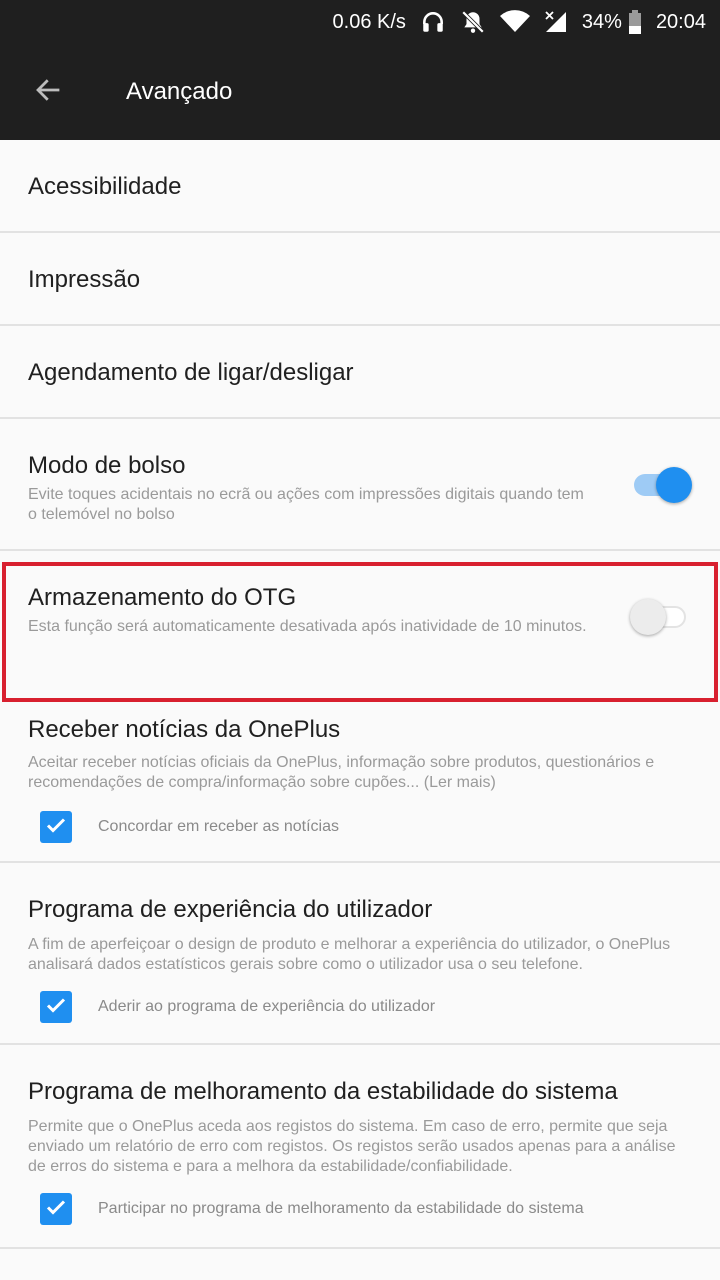  I want to click on setting-title: Modo de bolso, so click(107, 465).